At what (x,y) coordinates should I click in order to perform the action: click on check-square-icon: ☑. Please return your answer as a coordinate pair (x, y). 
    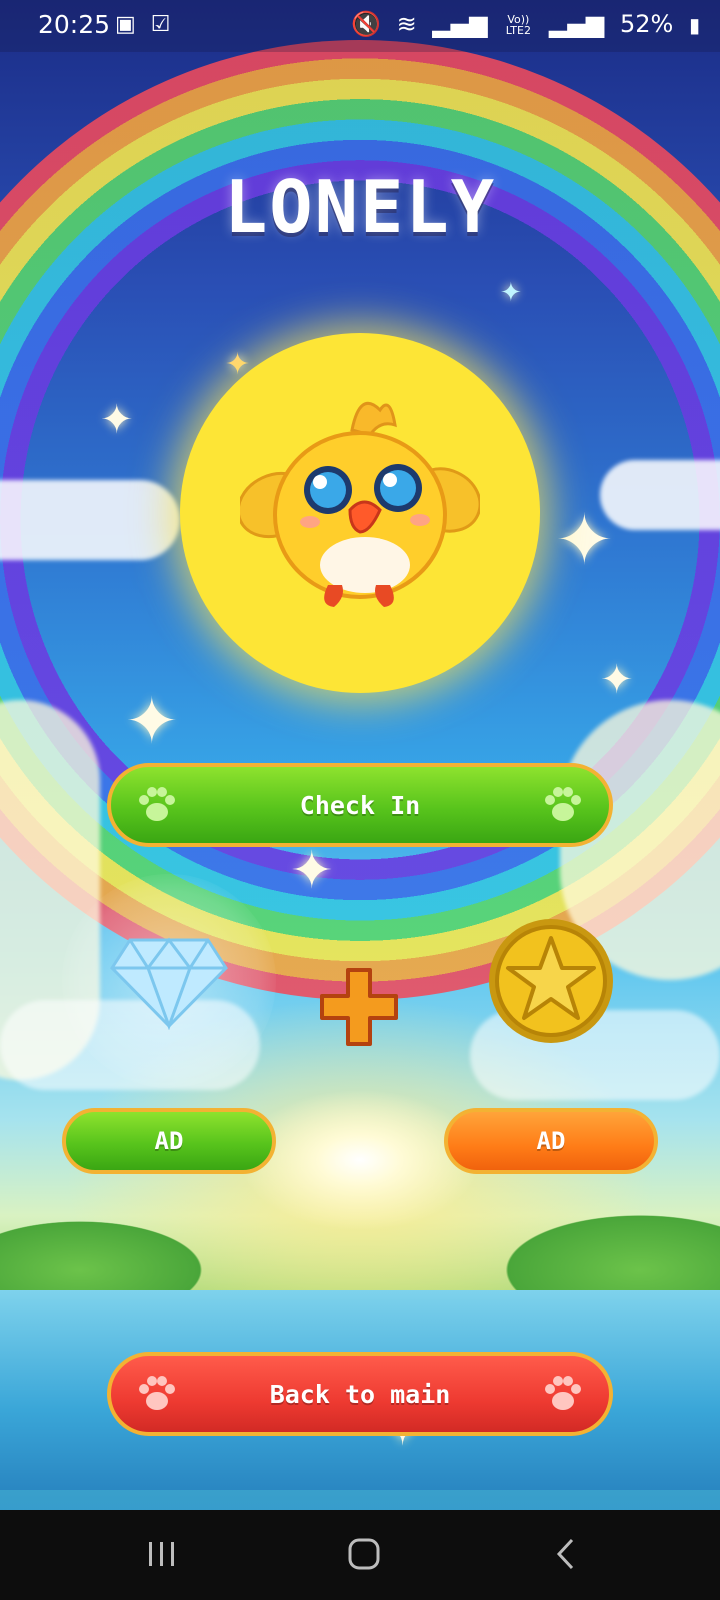
    Looking at the image, I should click on (160, 24).